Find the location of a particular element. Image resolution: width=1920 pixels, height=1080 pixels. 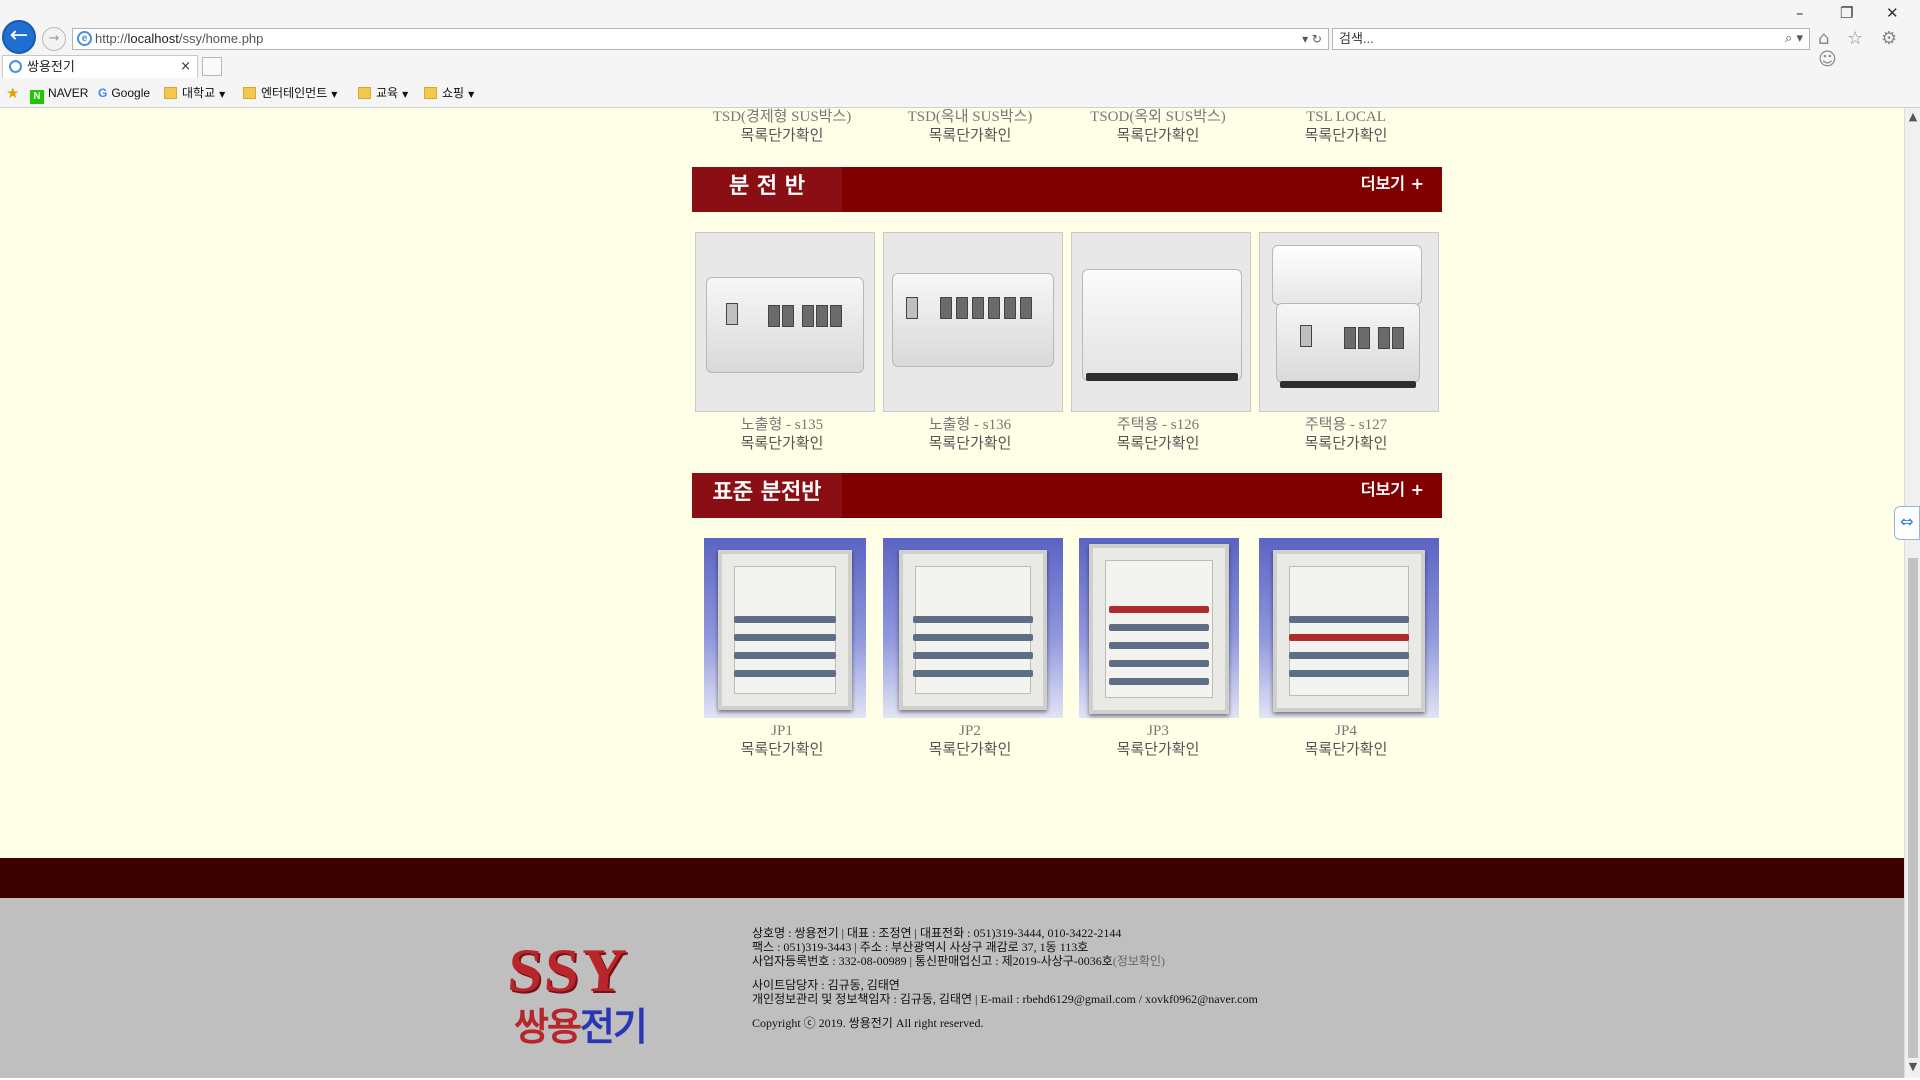

scroll-up-icon: ▲ is located at coordinates (1912, 118).